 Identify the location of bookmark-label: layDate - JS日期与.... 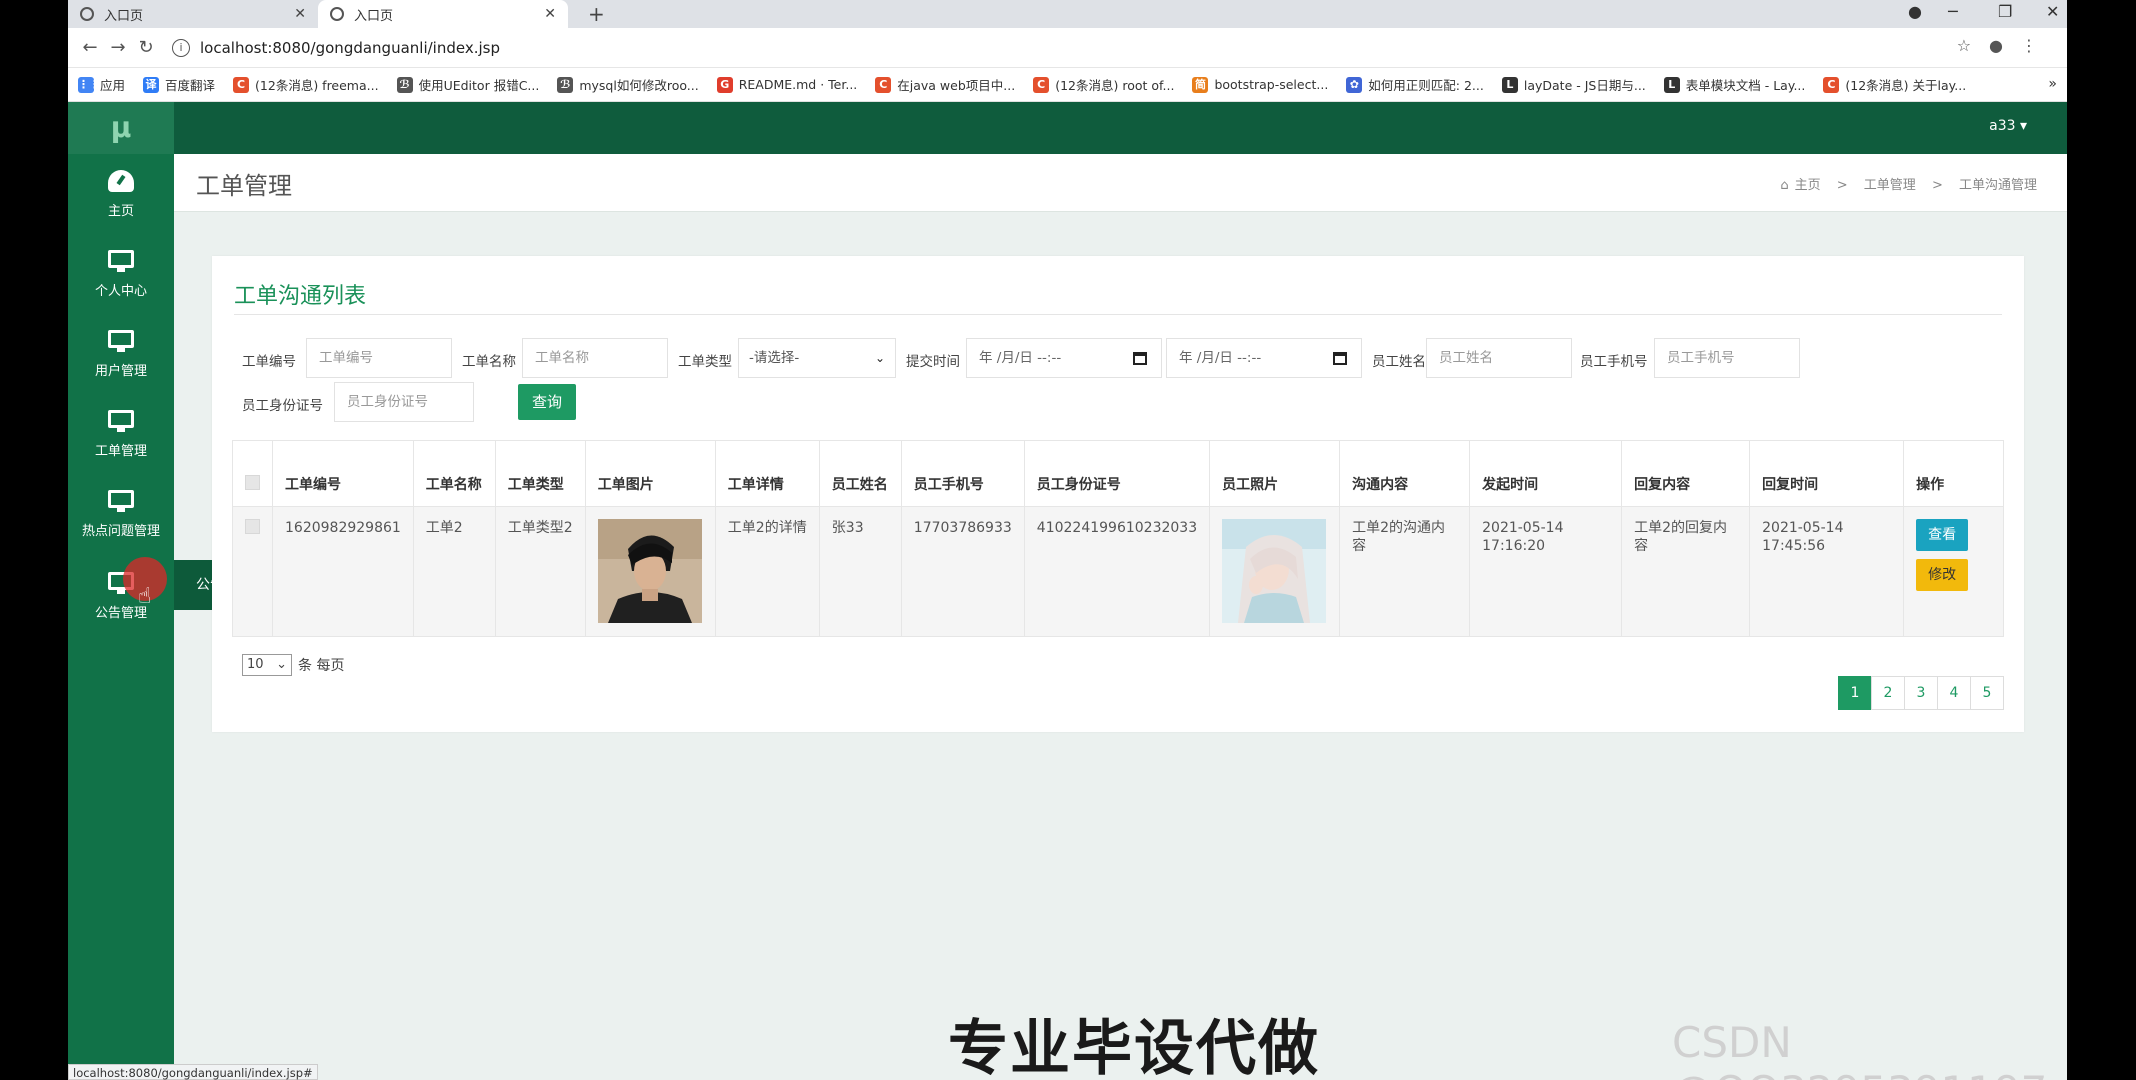
(1584, 85).